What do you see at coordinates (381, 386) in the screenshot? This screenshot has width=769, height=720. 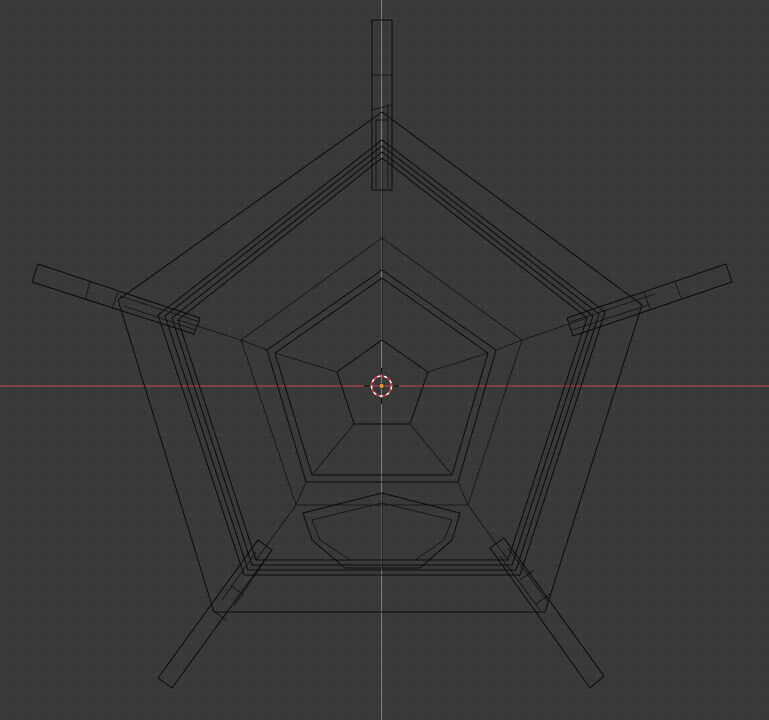 I see `object-origin-icon` at bounding box center [381, 386].